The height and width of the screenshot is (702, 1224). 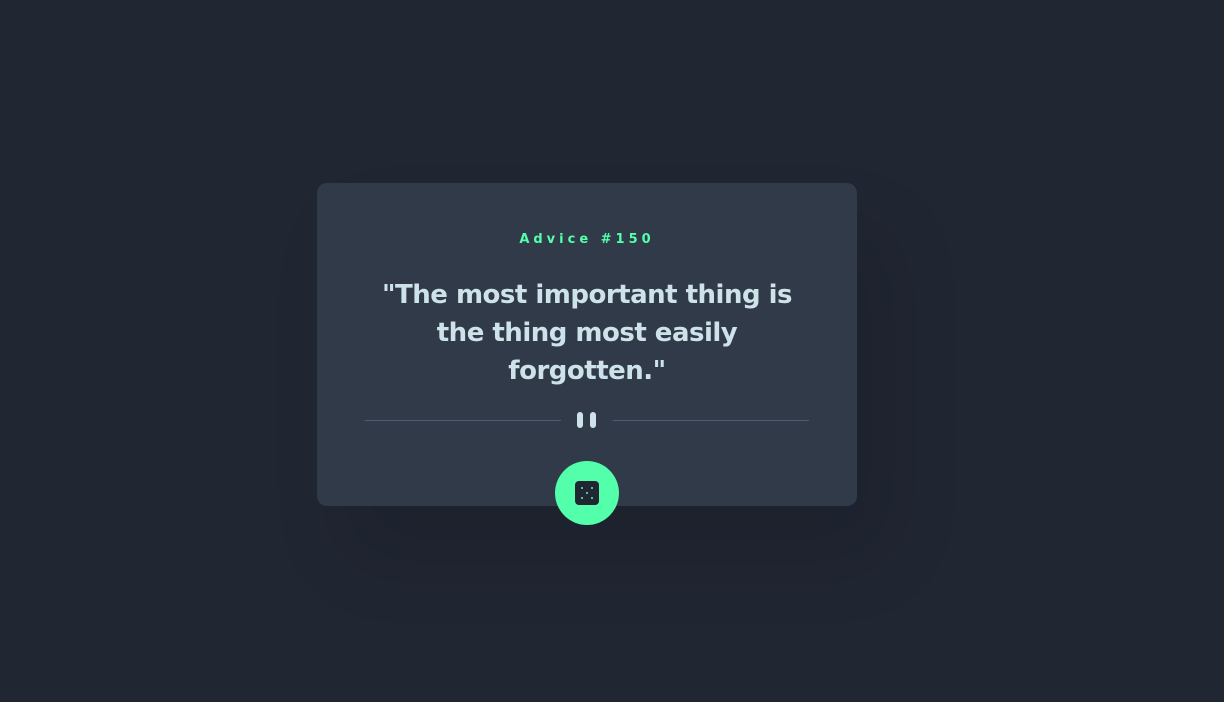 I want to click on pattern-divider, so click(x=587, y=421).